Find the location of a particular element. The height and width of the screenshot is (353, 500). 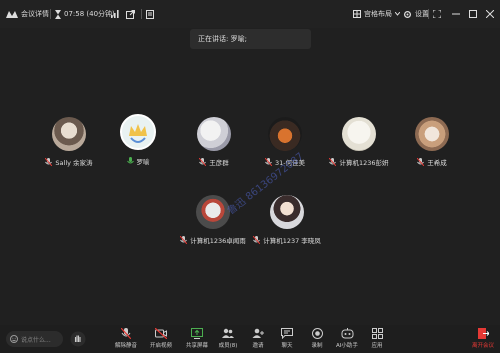

start-video-button: 开启视频 is located at coordinates (161, 338).